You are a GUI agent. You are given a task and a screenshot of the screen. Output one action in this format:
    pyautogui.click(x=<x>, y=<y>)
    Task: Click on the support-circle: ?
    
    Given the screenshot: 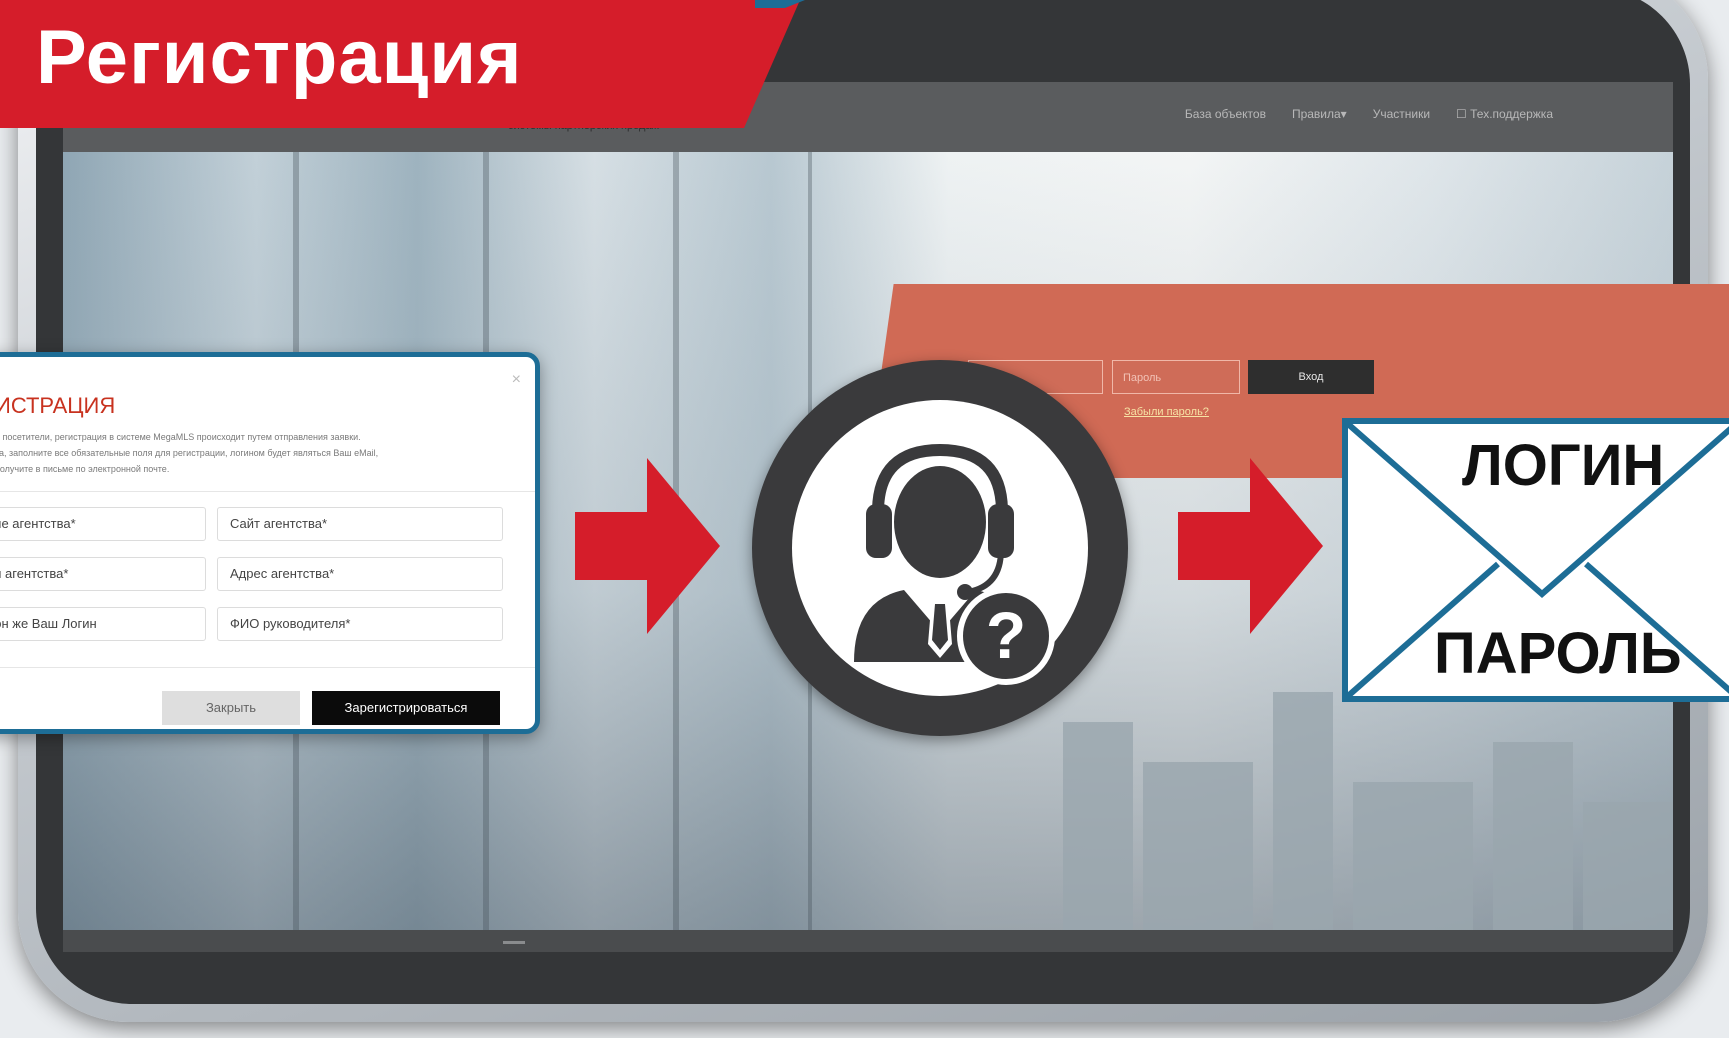 What is the action you would take?
    pyautogui.click(x=940, y=548)
    